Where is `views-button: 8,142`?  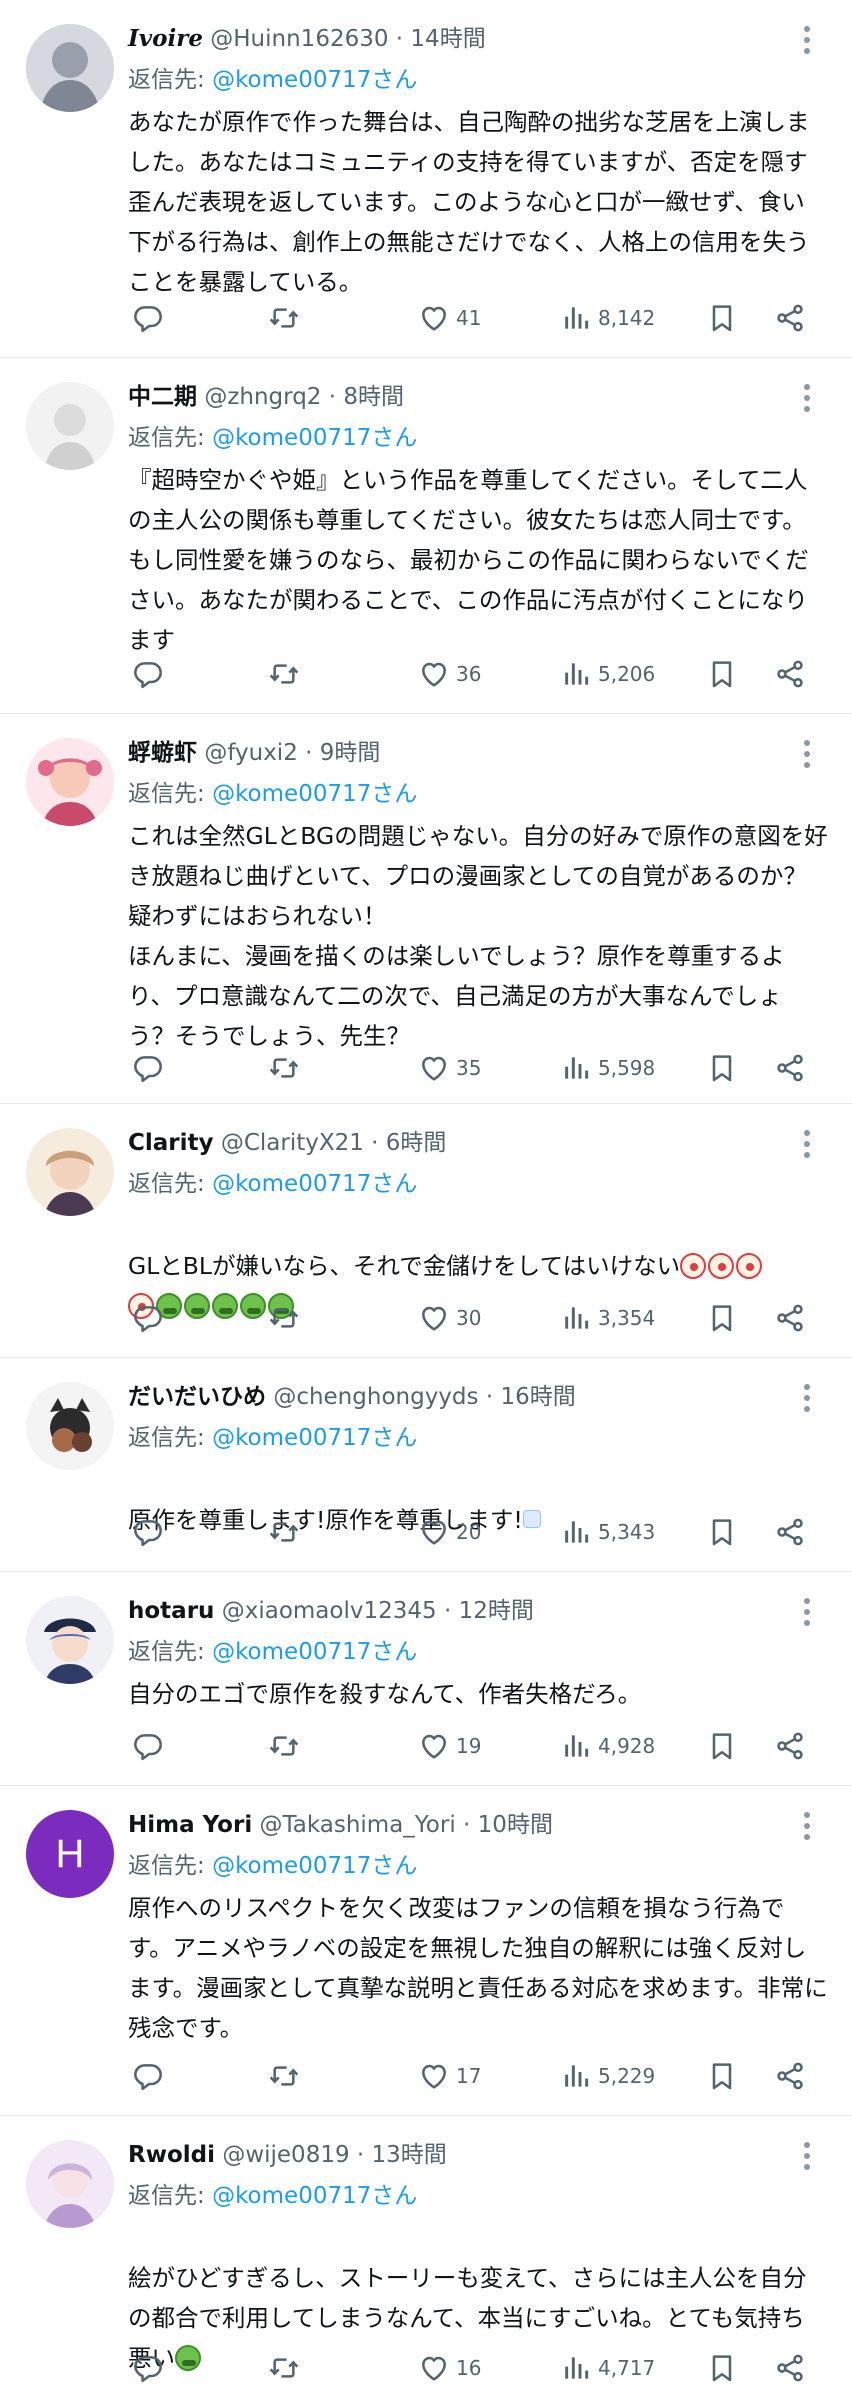 views-button: 8,142 is located at coordinates (607, 318).